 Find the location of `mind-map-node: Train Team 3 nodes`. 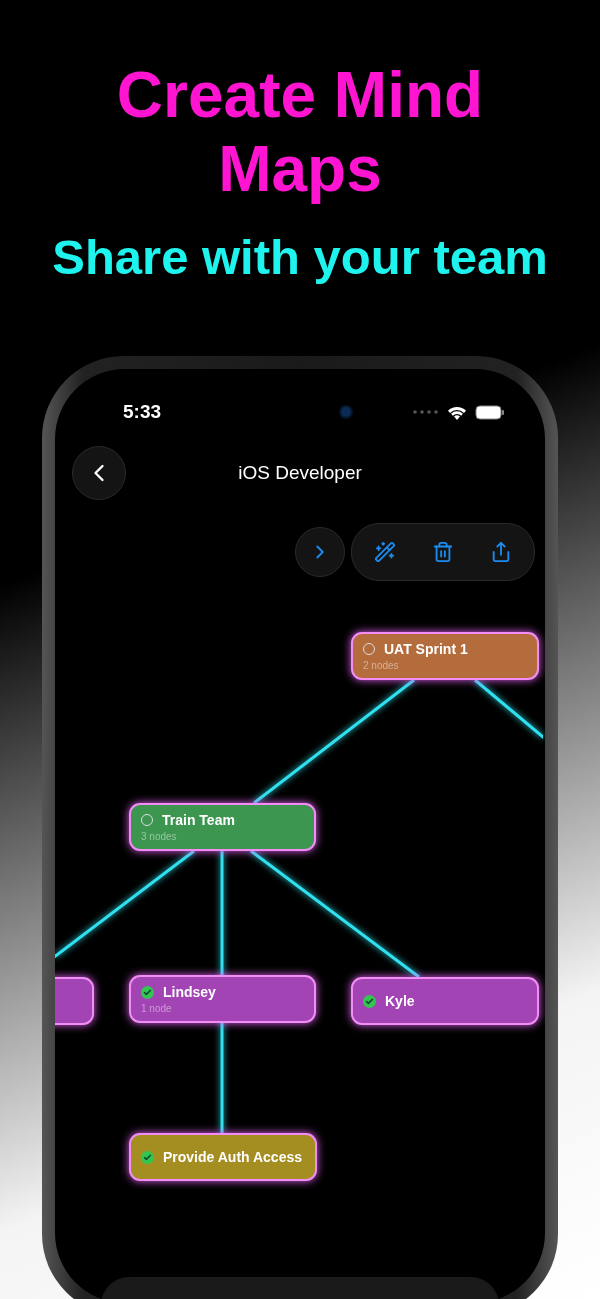

mind-map-node: Train Team 3 nodes is located at coordinates (222, 827).